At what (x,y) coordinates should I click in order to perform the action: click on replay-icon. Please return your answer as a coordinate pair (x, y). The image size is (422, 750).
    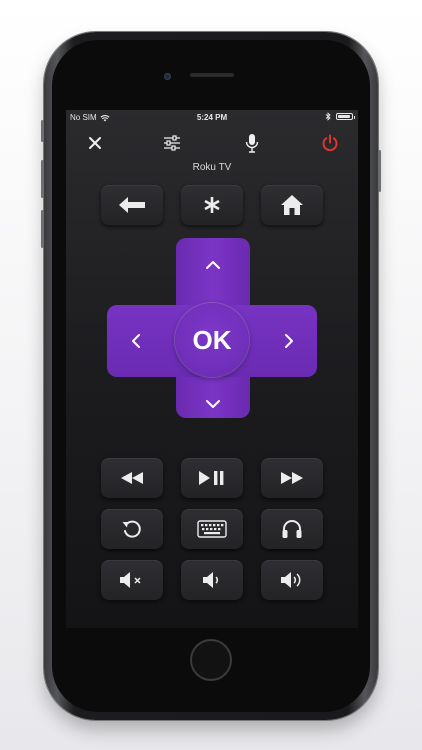
    Looking at the image, I should click on (131, 529).